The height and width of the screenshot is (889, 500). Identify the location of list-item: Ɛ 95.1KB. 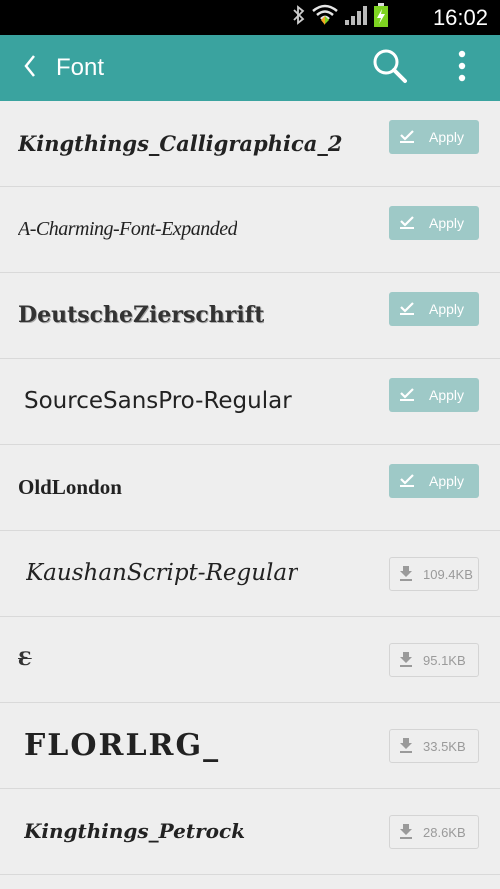
(250, 660).